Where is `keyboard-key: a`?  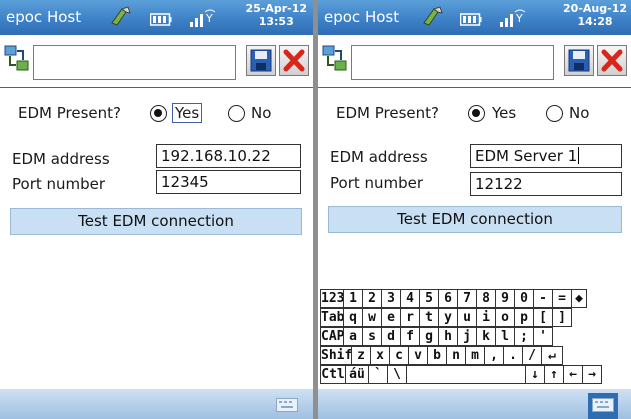
keyboard-key: a is located at coordinates (353, 336).